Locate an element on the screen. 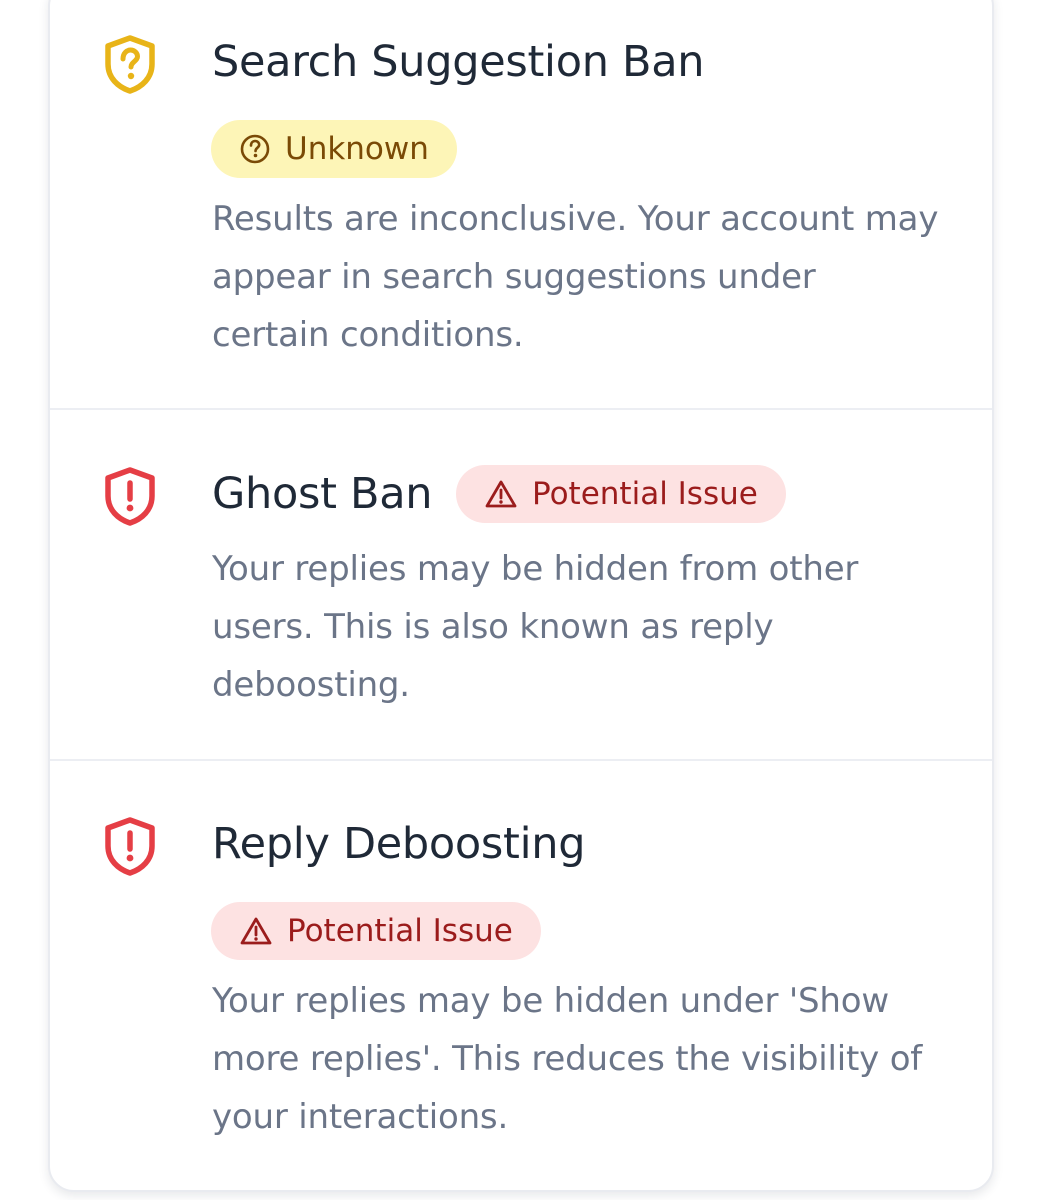 This screenshot has height=1200, width=1043. item-title: Search Suggestion Ban is located at coordinates (458, 62).